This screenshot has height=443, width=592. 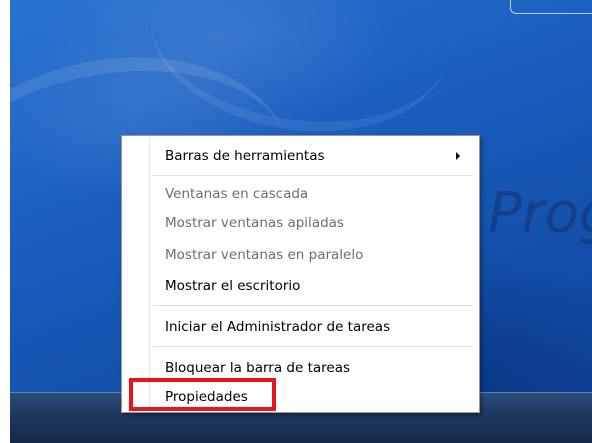 I want to click on submenu-arrow-icon, so click(x=458, y=156).